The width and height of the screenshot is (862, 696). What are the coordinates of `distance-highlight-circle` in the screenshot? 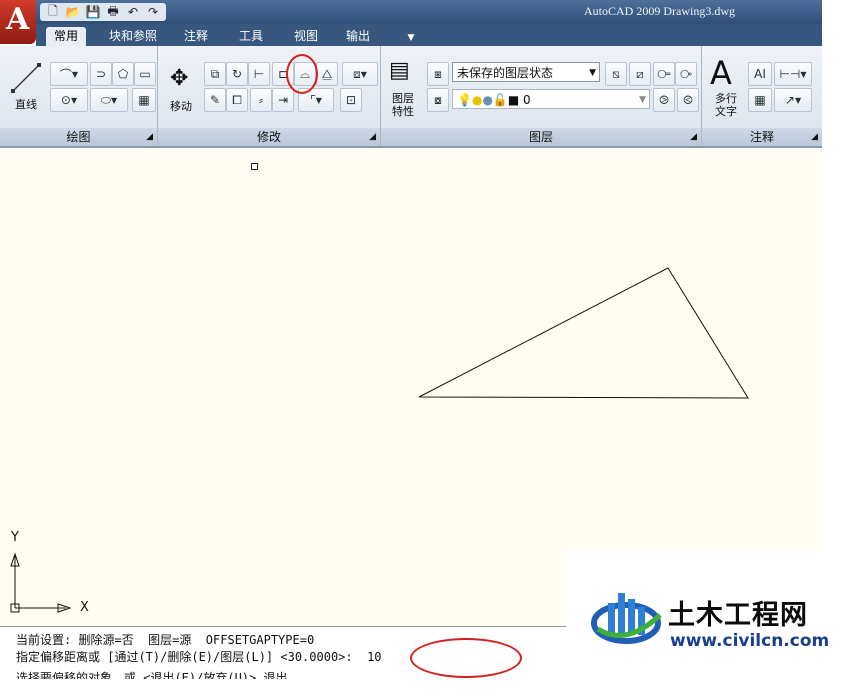 It's located at (466, 658).